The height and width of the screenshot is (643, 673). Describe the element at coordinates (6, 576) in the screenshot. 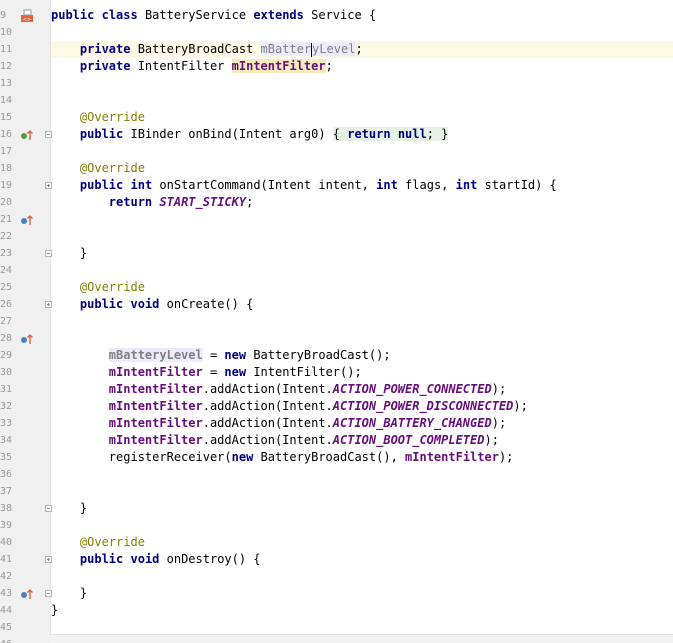

I see `line-number: 42` at that location.